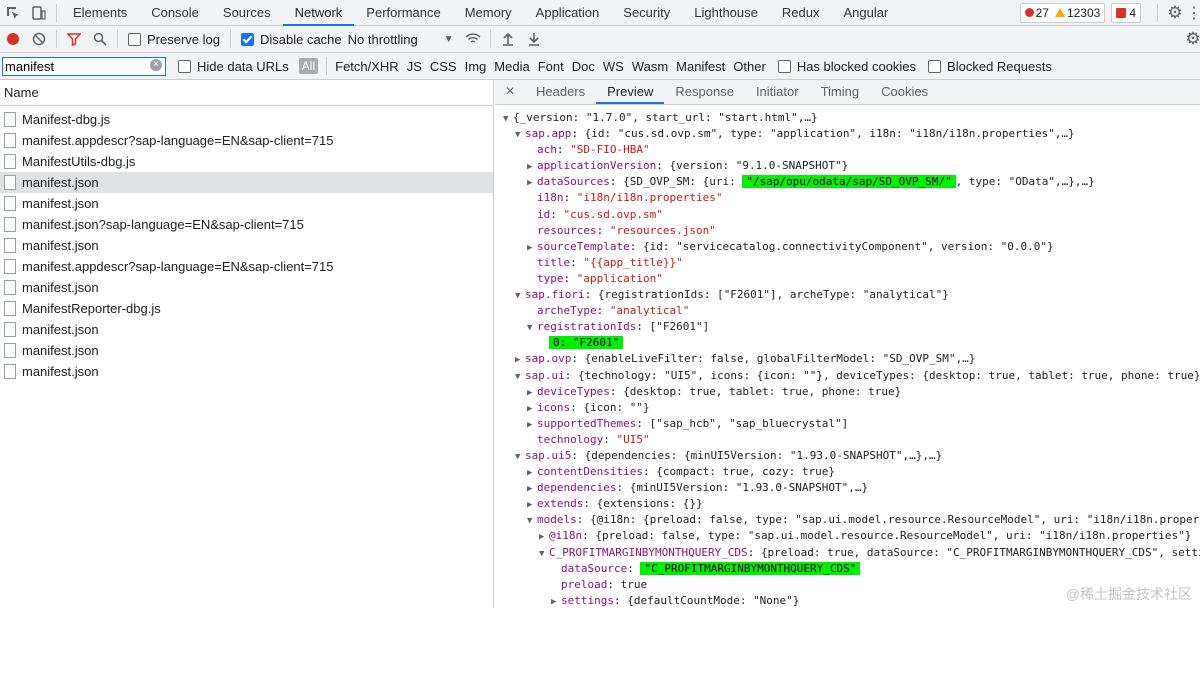 This screenshot has height=685, width=1200. What do you see at coordinates (847, 263) in the screenshot?
I see `json-line: title: "{{app_title}}"` at bounding box center [847, 263].